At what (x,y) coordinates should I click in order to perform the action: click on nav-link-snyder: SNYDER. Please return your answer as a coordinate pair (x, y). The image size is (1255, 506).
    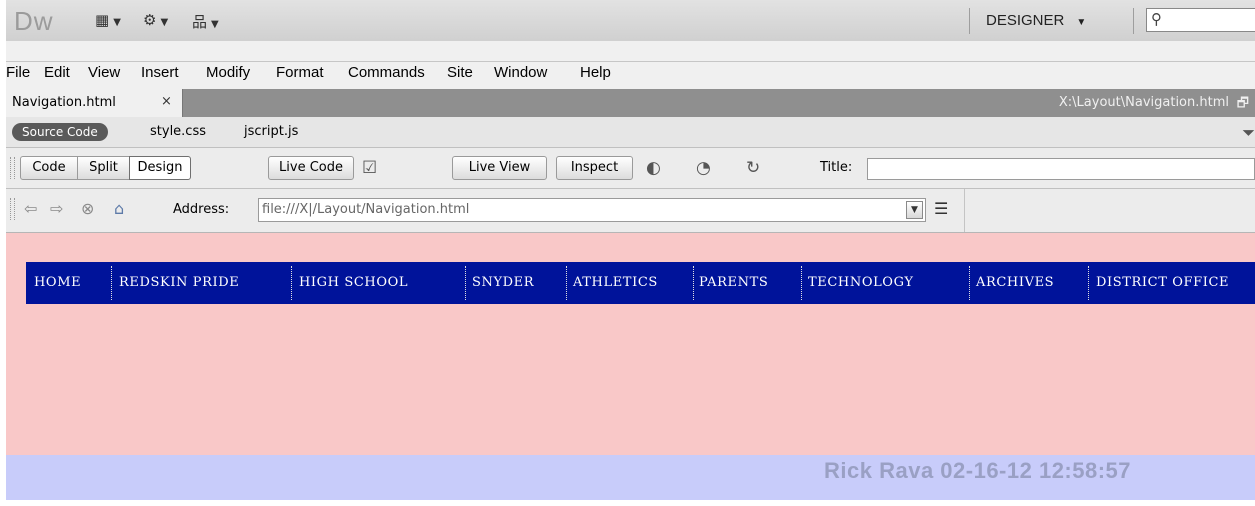
    Looking at the image, I should click on (503, 282).